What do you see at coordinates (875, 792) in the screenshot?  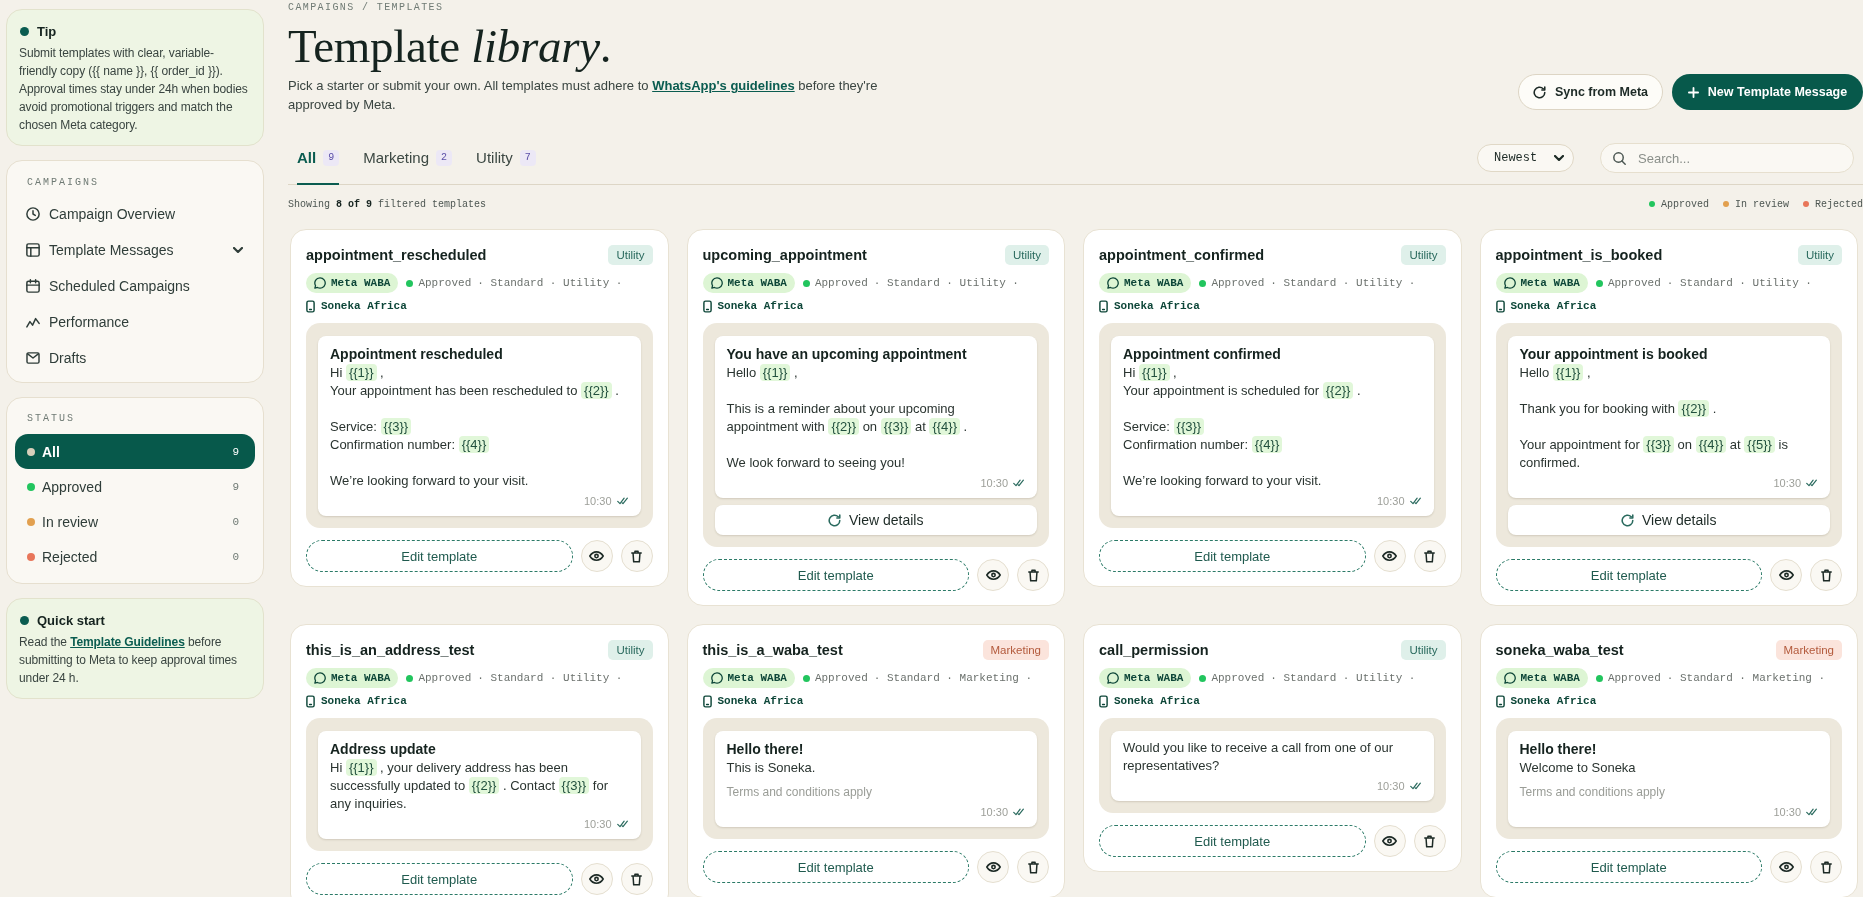 I see `message-footer: Terms and conditions apply` at bounding box center [875, 792].